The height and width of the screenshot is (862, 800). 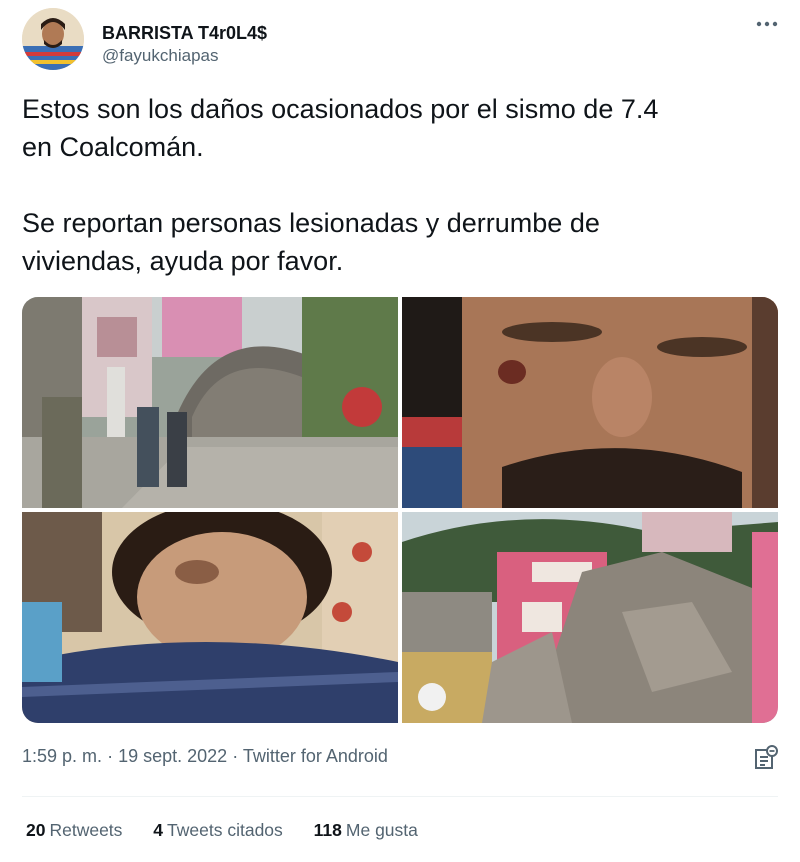 I want to click on tweet-source: Twitter for Android, so click(x=315, y=756).